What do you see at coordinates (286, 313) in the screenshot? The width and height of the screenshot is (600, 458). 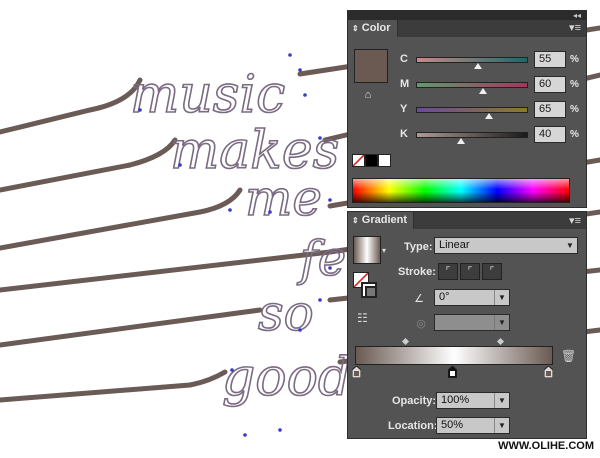 I see `word-so: so` at bounding box center [286, 313].